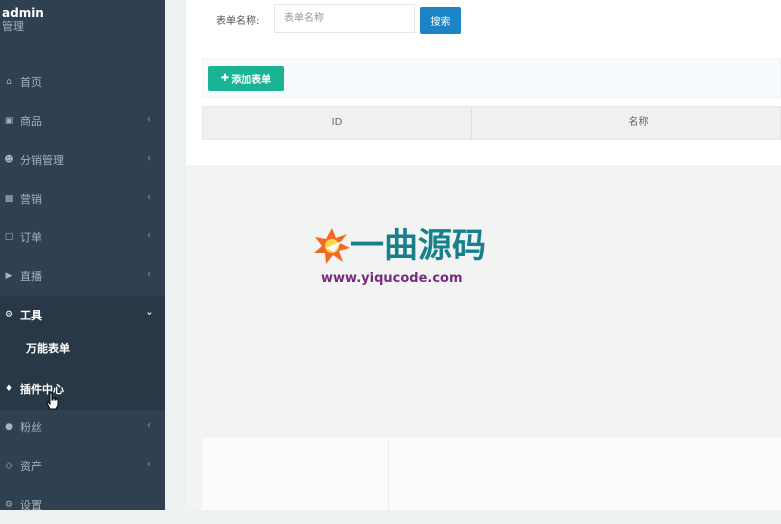 This screenshot has height=524, width=781. I want to click on gift-icon: ▩, so click(9, 199).